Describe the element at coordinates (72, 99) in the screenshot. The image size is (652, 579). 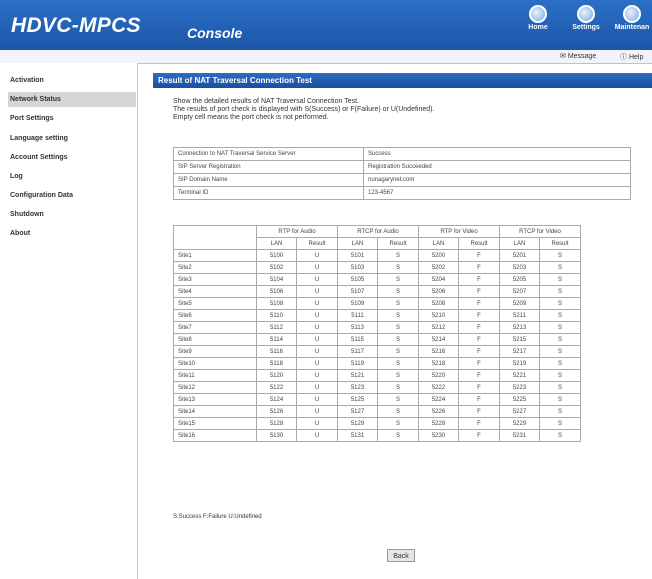
I see `sidebar-item-network-status: Network Status` at that location.